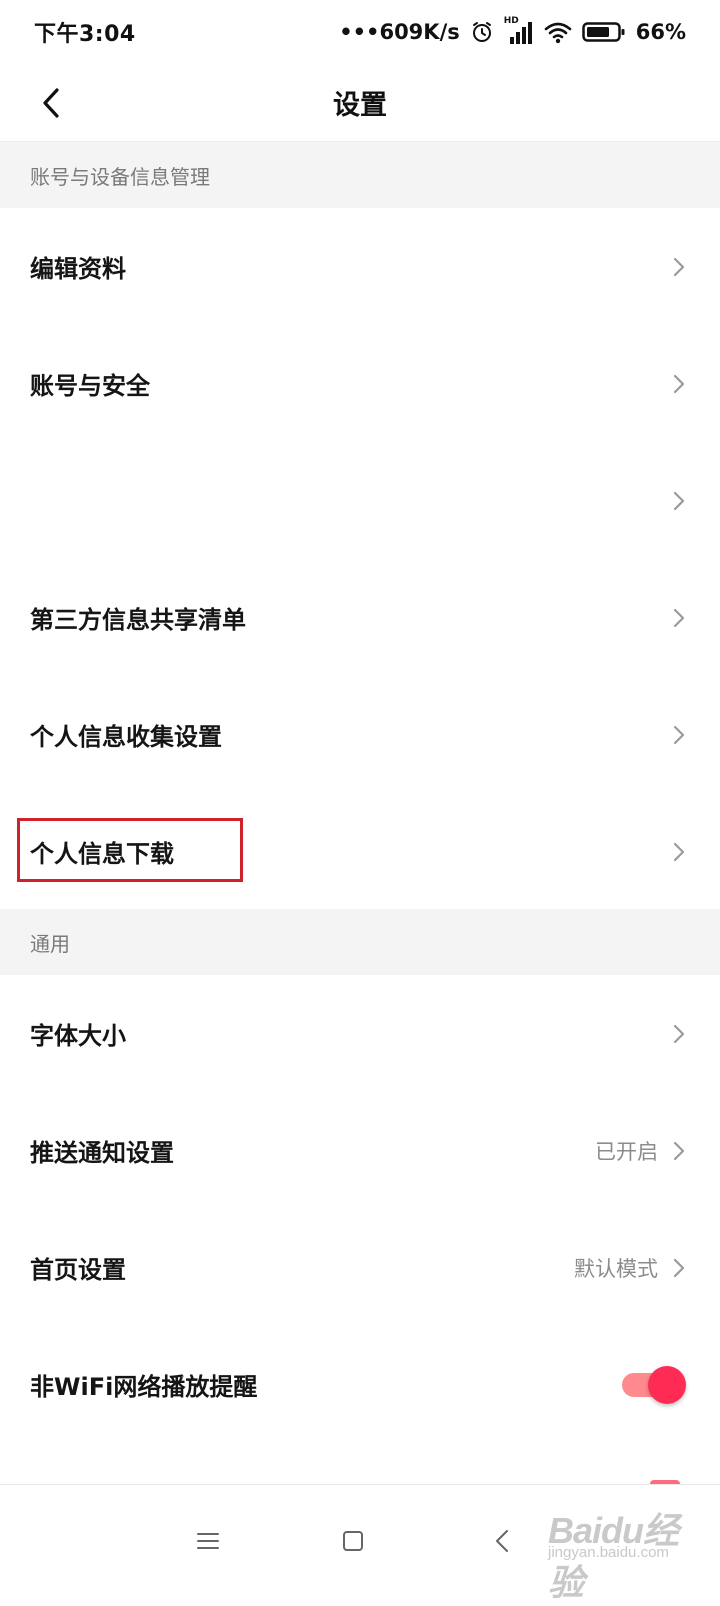 This screenshot has height=1606, width=720. I want to click on status-time: 下午3:04, so click(85, 34).